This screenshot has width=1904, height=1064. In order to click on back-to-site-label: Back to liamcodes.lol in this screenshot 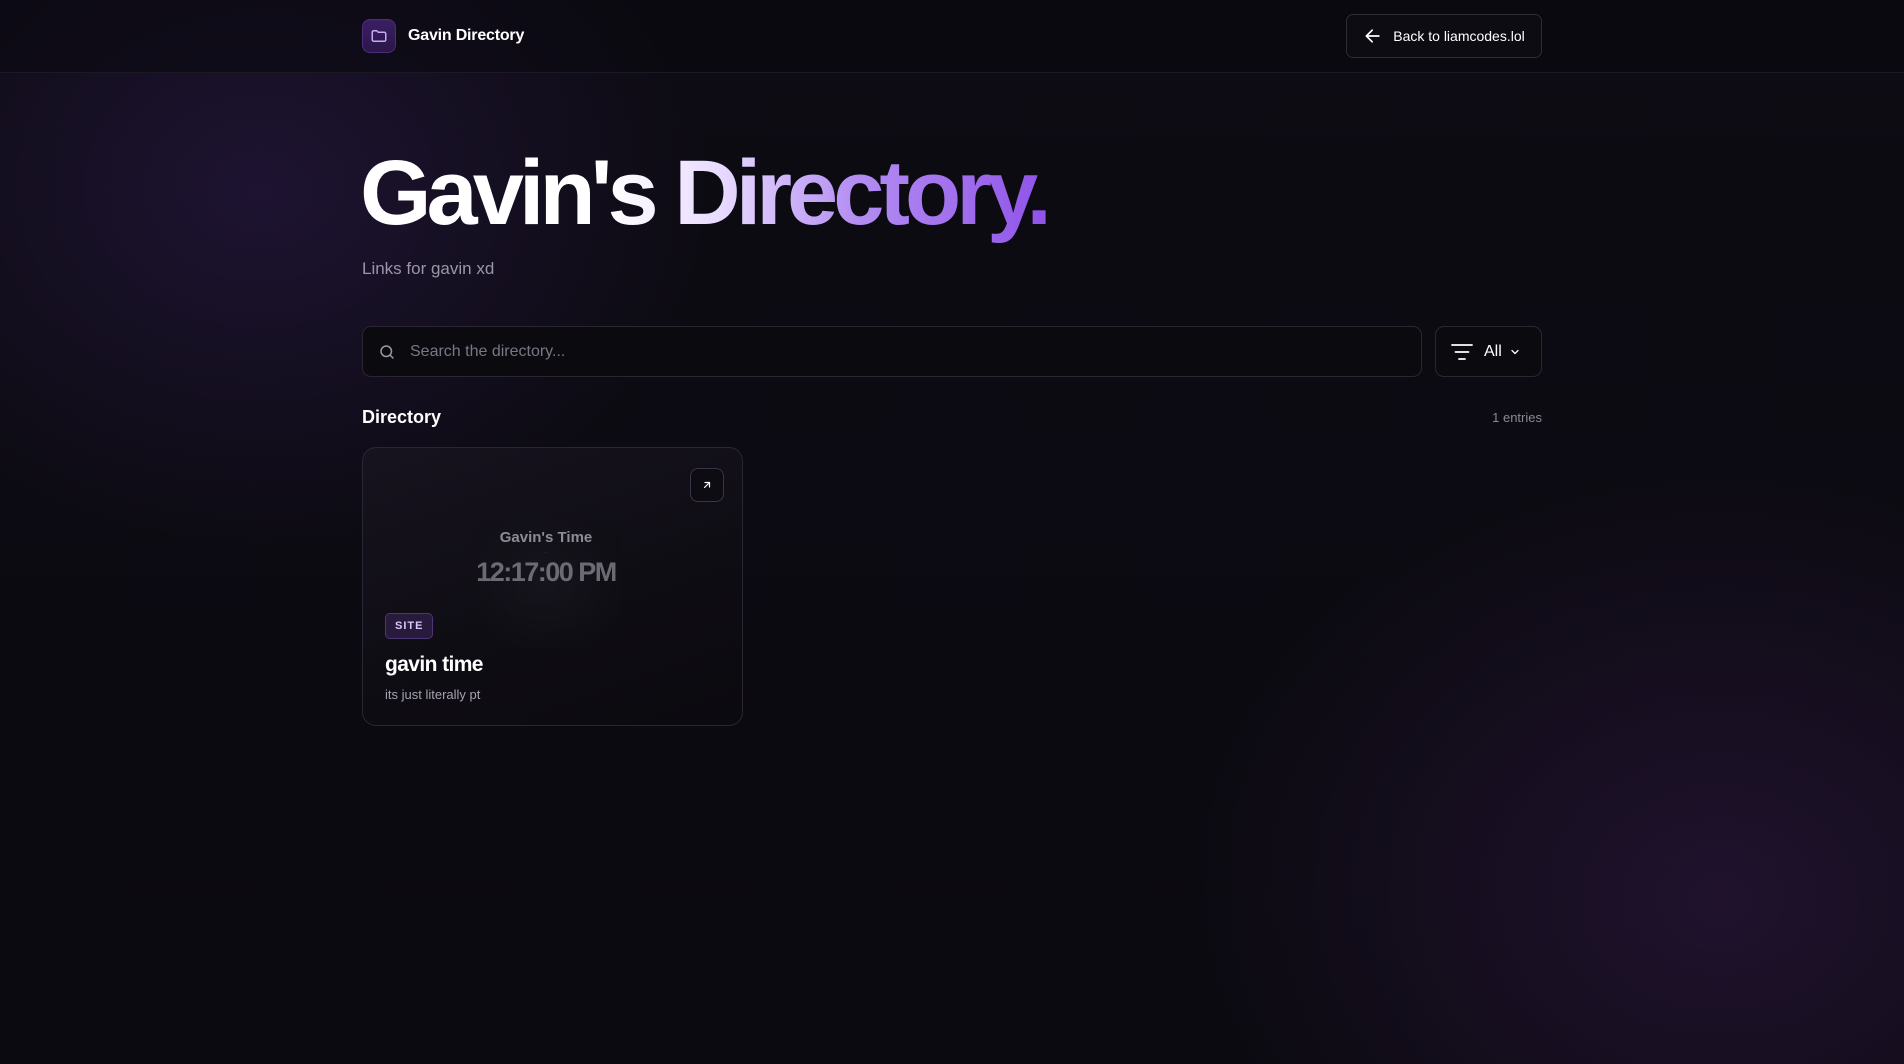, I will do `click(1459, 36)`.